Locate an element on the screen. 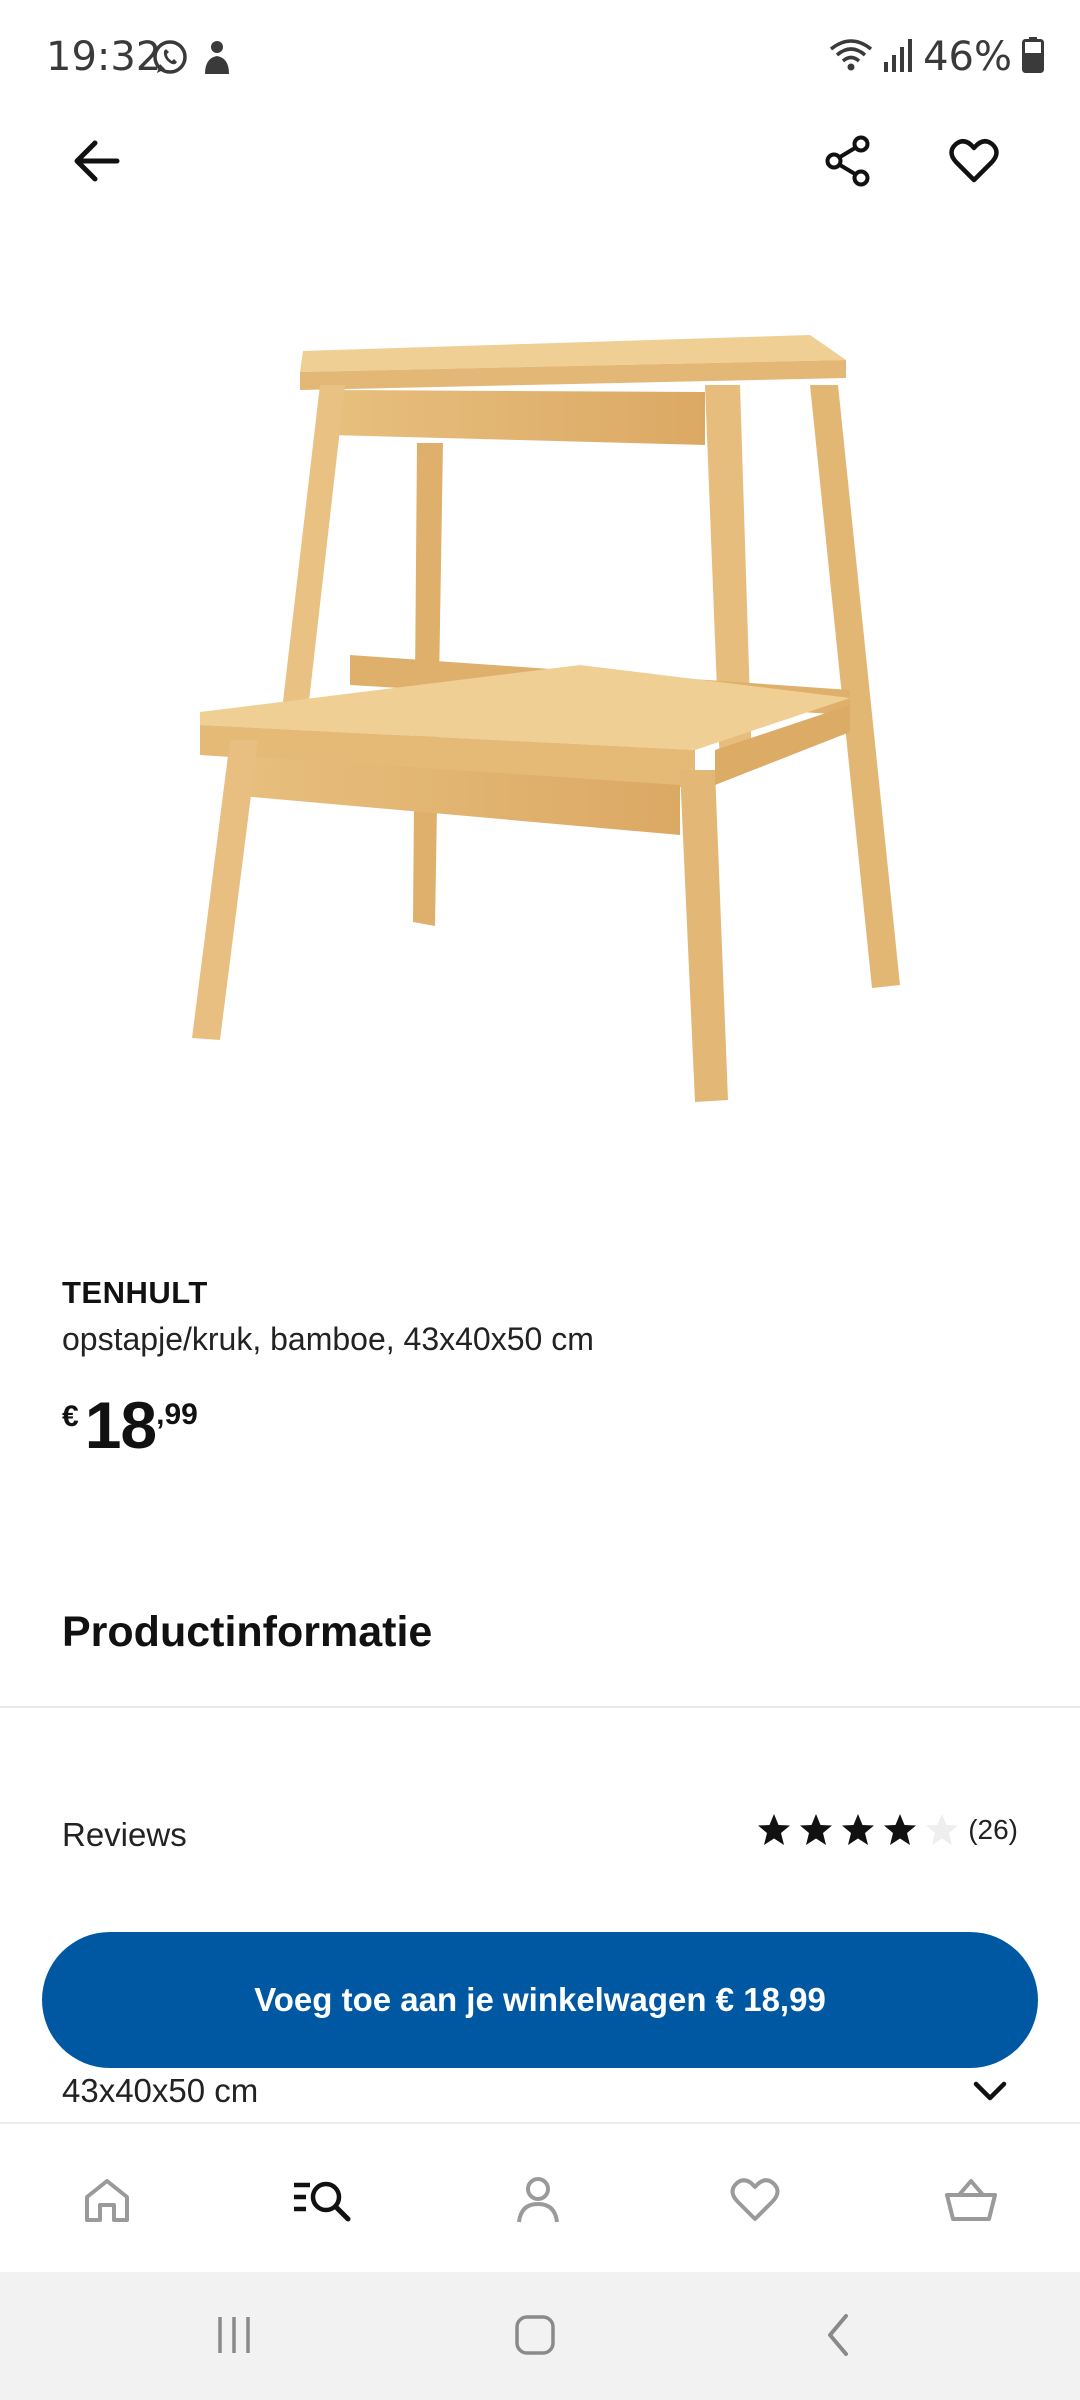 This screenshot has width=1080, height=2400. share-icon is located at coordinates (847, 161).